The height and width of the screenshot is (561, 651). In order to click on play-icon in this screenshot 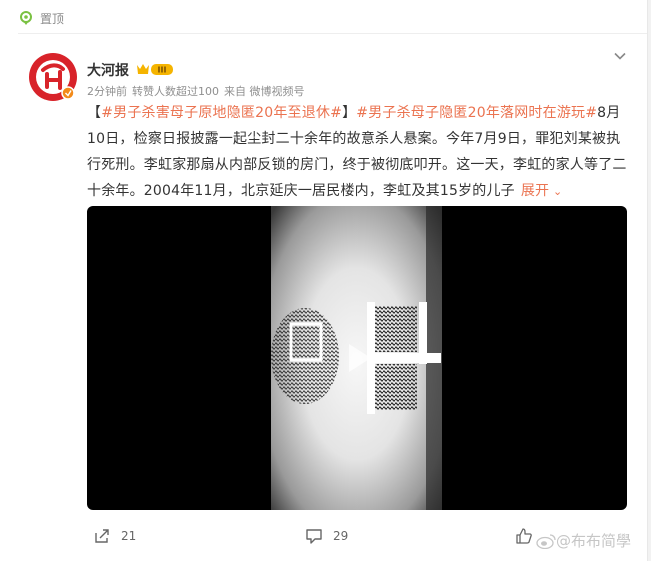, I will do `click(357, 358)`.